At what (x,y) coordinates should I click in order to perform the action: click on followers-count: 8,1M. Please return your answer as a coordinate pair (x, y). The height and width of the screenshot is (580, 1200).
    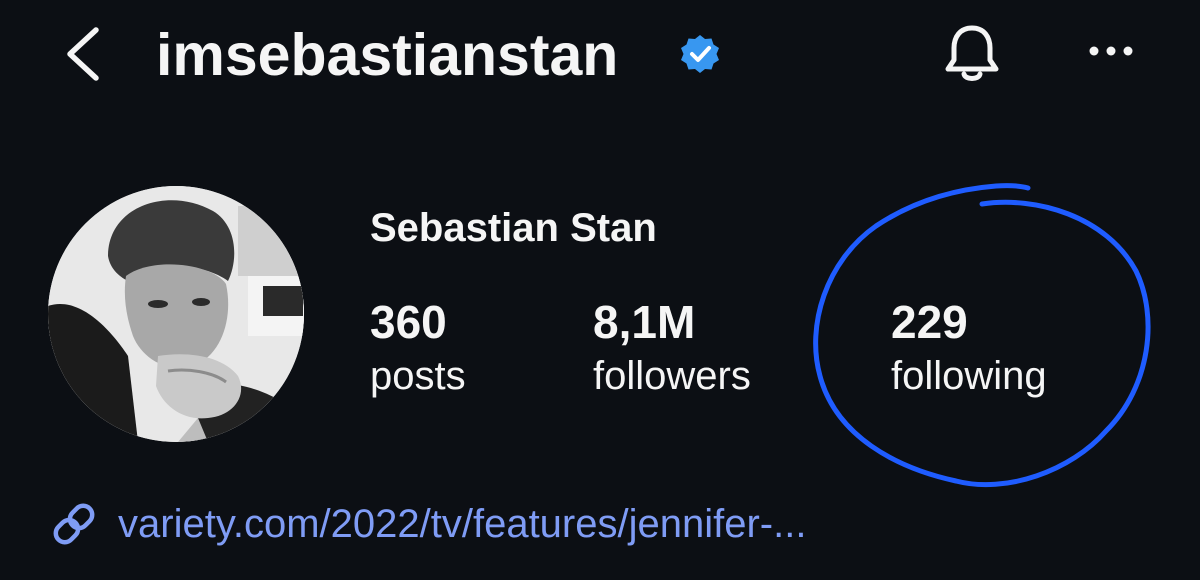
    Looking at the image, I should click on (644, 322).